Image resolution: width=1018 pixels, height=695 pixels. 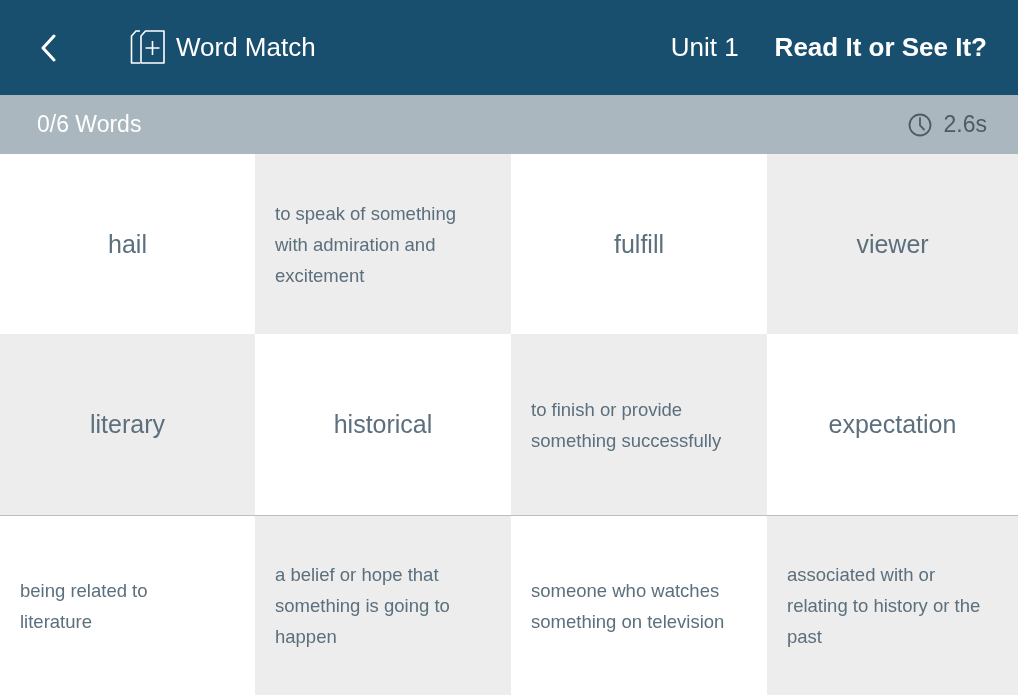 What do you see at coordinates (383, 605) in the screenshot?
I see `definition-card: a belief or hope that something is going to happen` at bounding box center [383, 605].